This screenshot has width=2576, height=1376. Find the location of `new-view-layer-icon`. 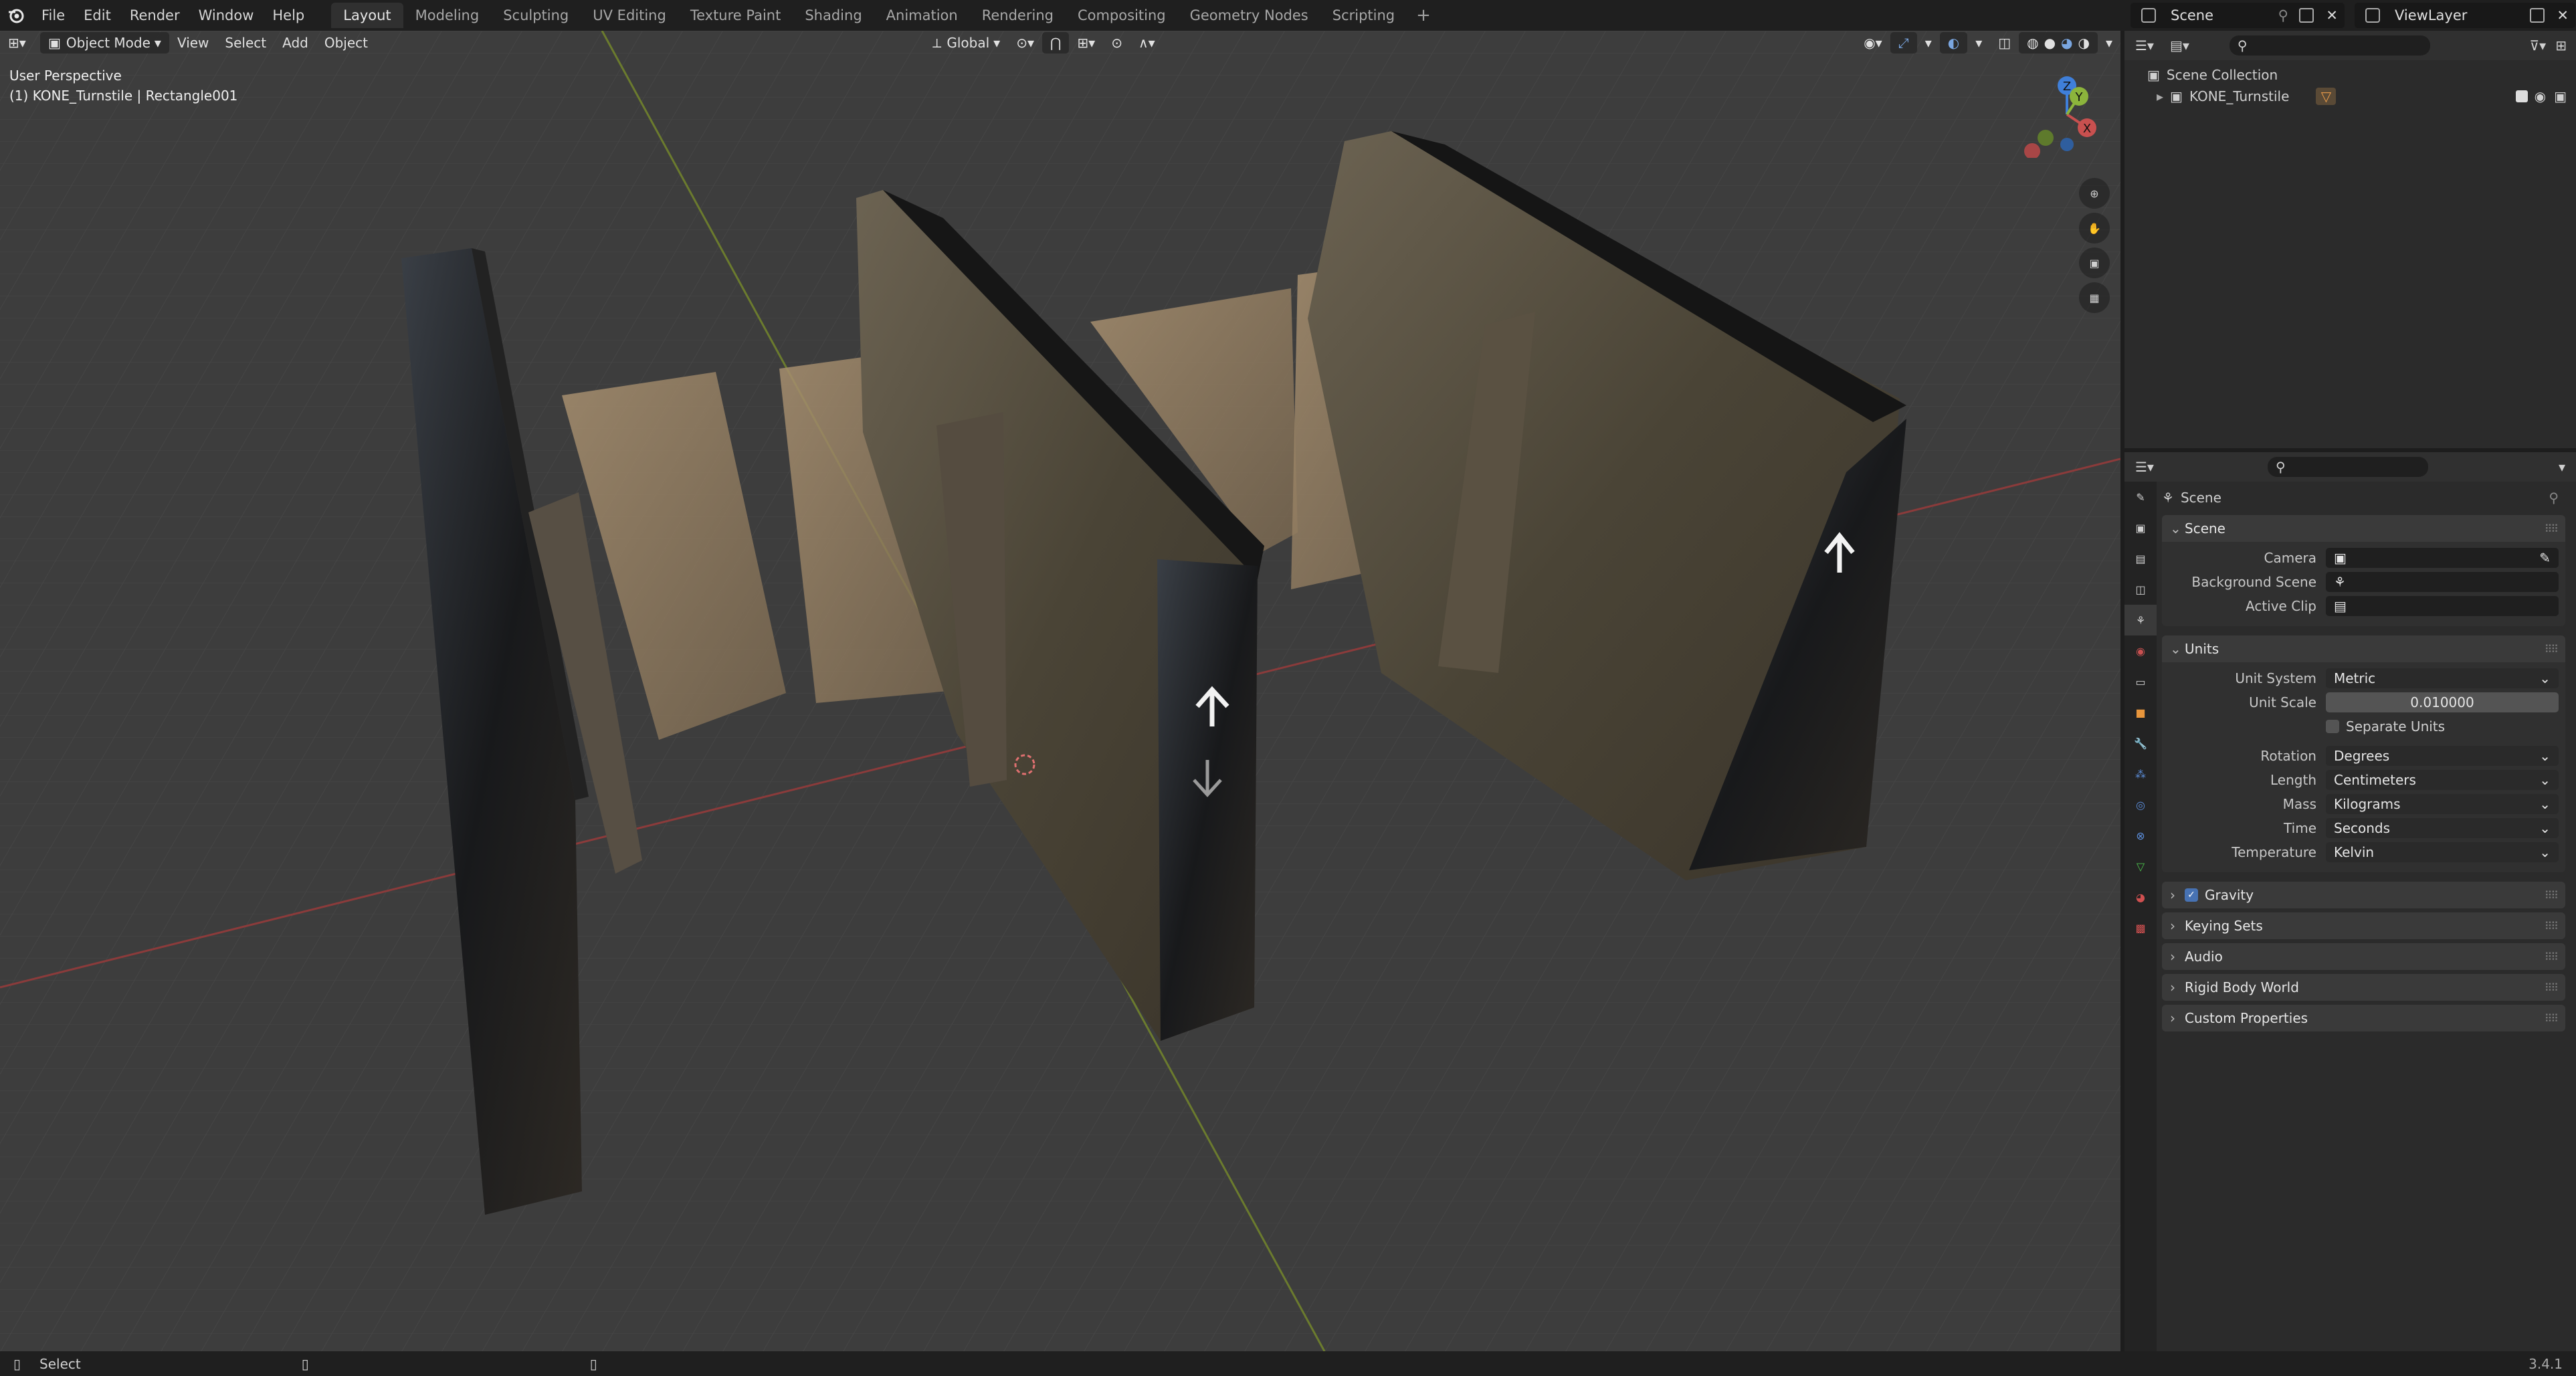

new-view-layer-icon is located at coordinates (2537, 15).